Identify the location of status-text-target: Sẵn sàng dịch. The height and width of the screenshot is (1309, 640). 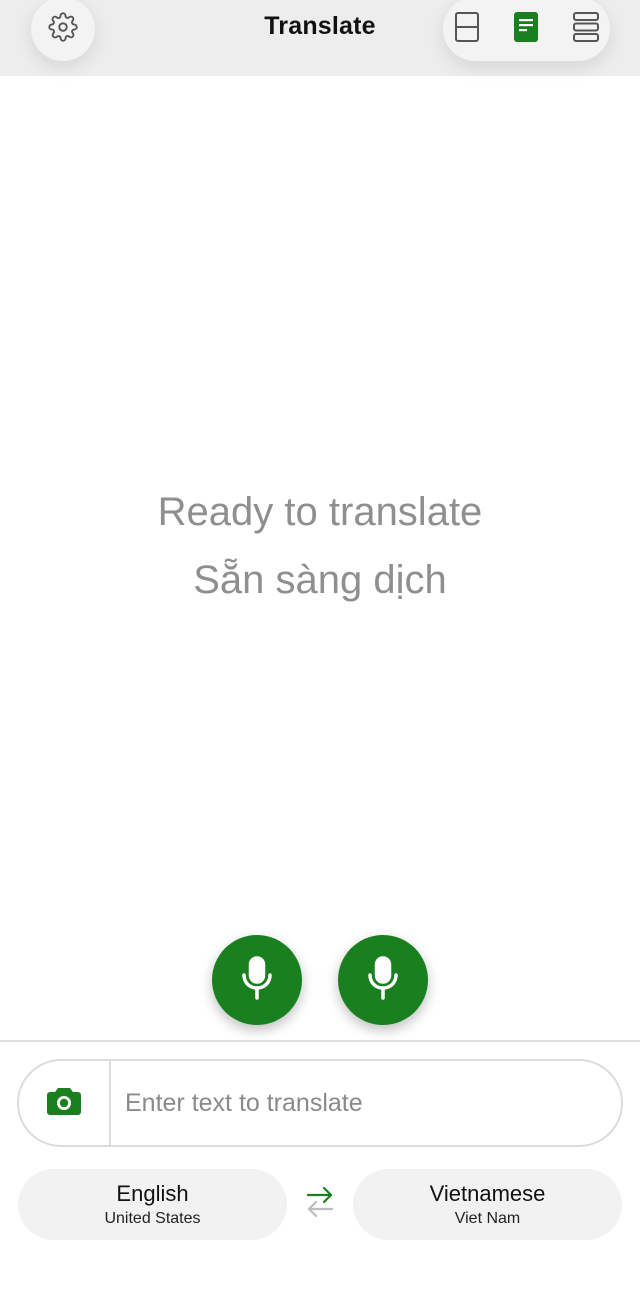
(320, 580).